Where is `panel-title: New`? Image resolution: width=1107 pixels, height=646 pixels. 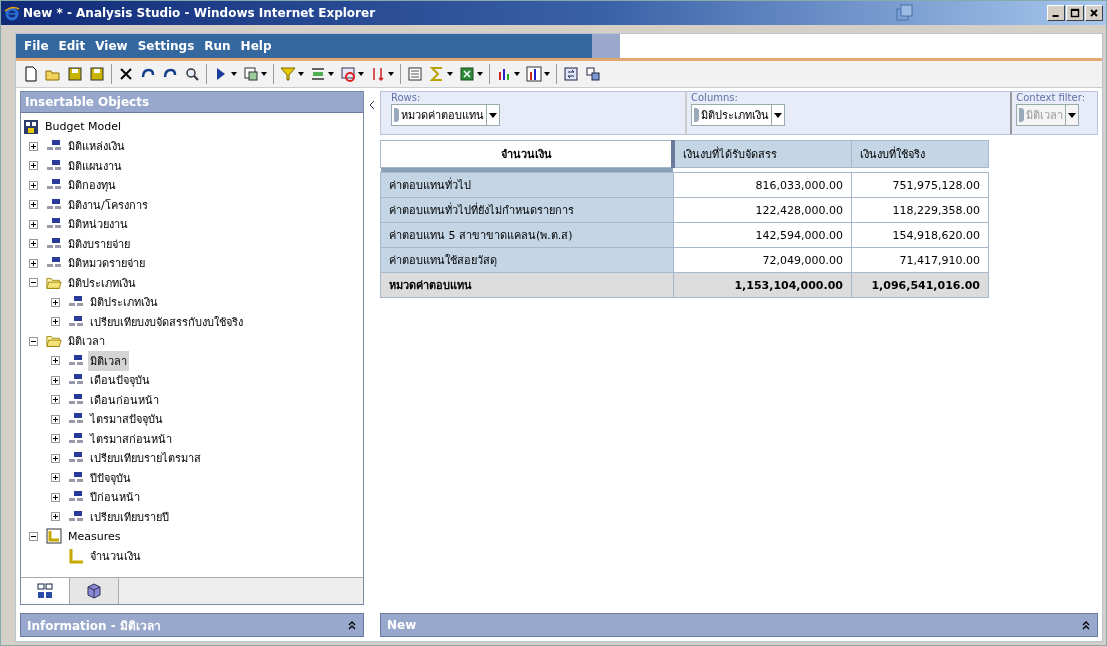
panel-title: New is located at coordinates (402, 625).